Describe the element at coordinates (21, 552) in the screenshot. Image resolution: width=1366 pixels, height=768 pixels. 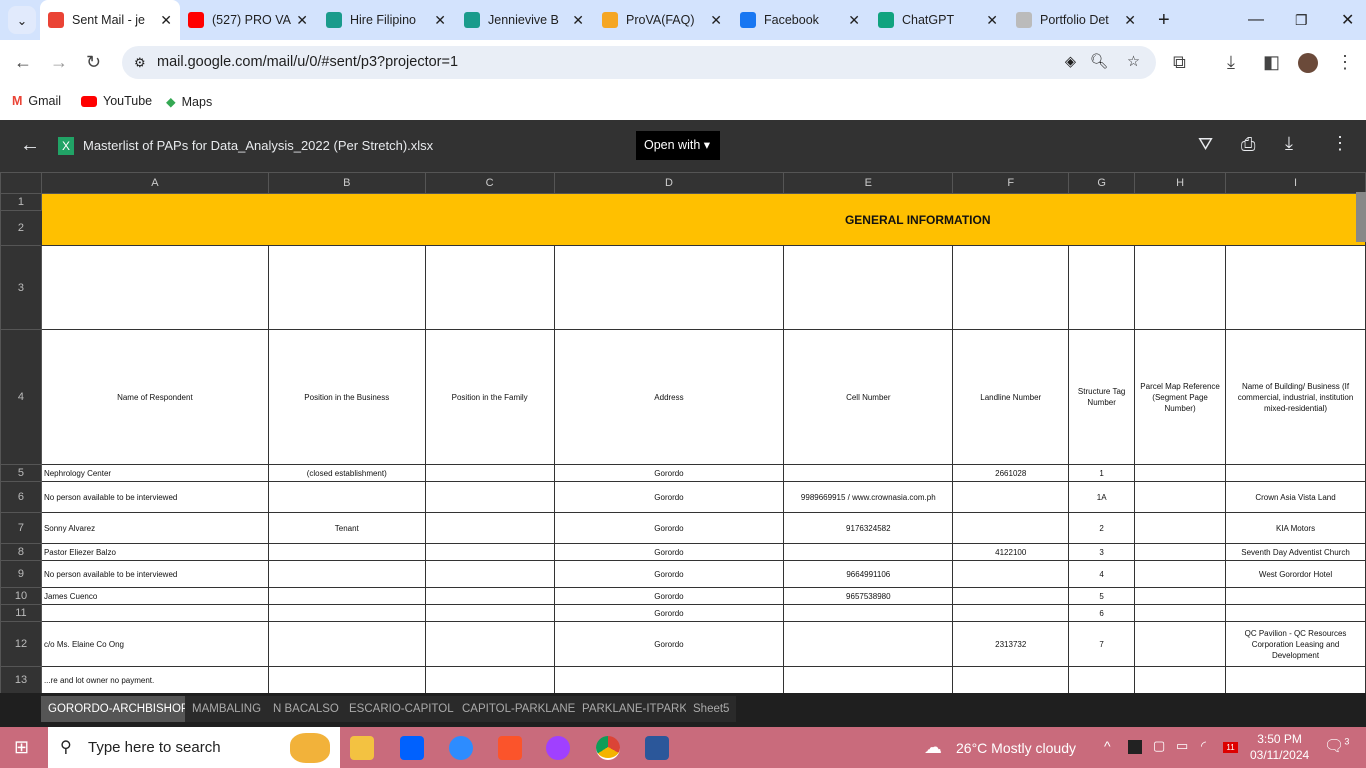
I see `row-header: 8` at that location.